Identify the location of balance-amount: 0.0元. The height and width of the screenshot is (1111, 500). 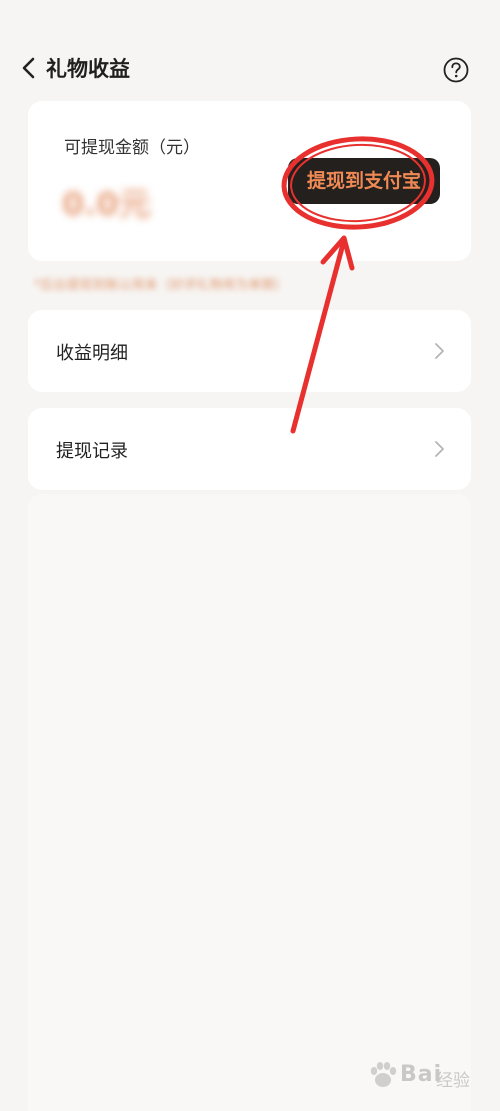
(106, 204).